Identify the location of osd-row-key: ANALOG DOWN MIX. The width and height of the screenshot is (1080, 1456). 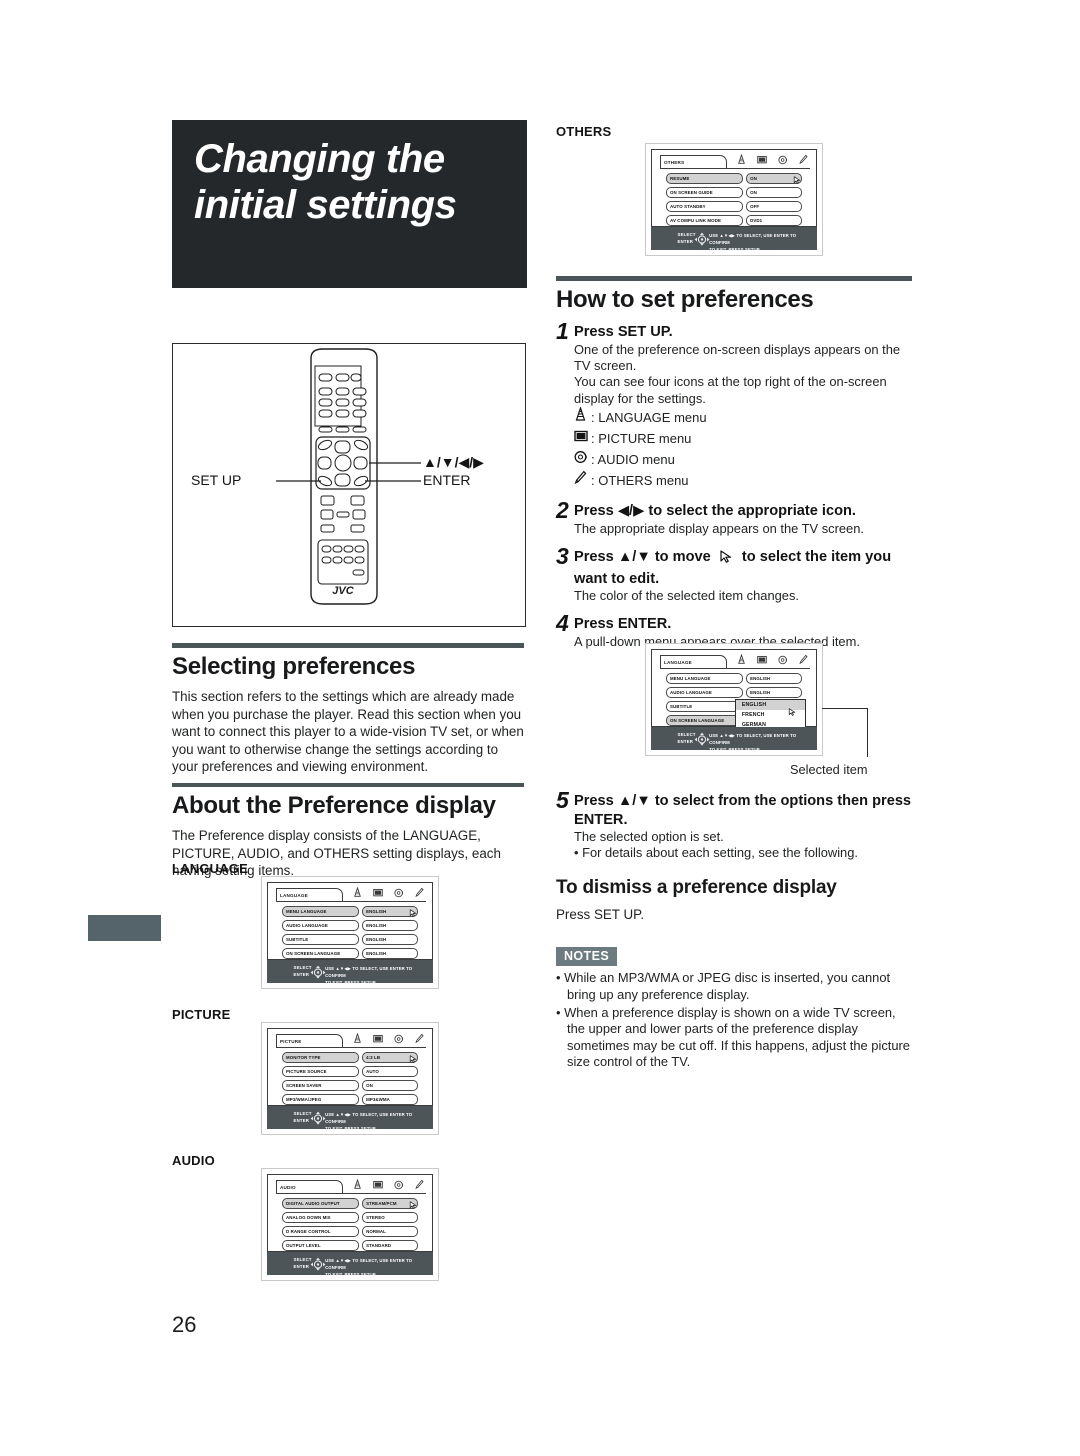
(321, 1217).